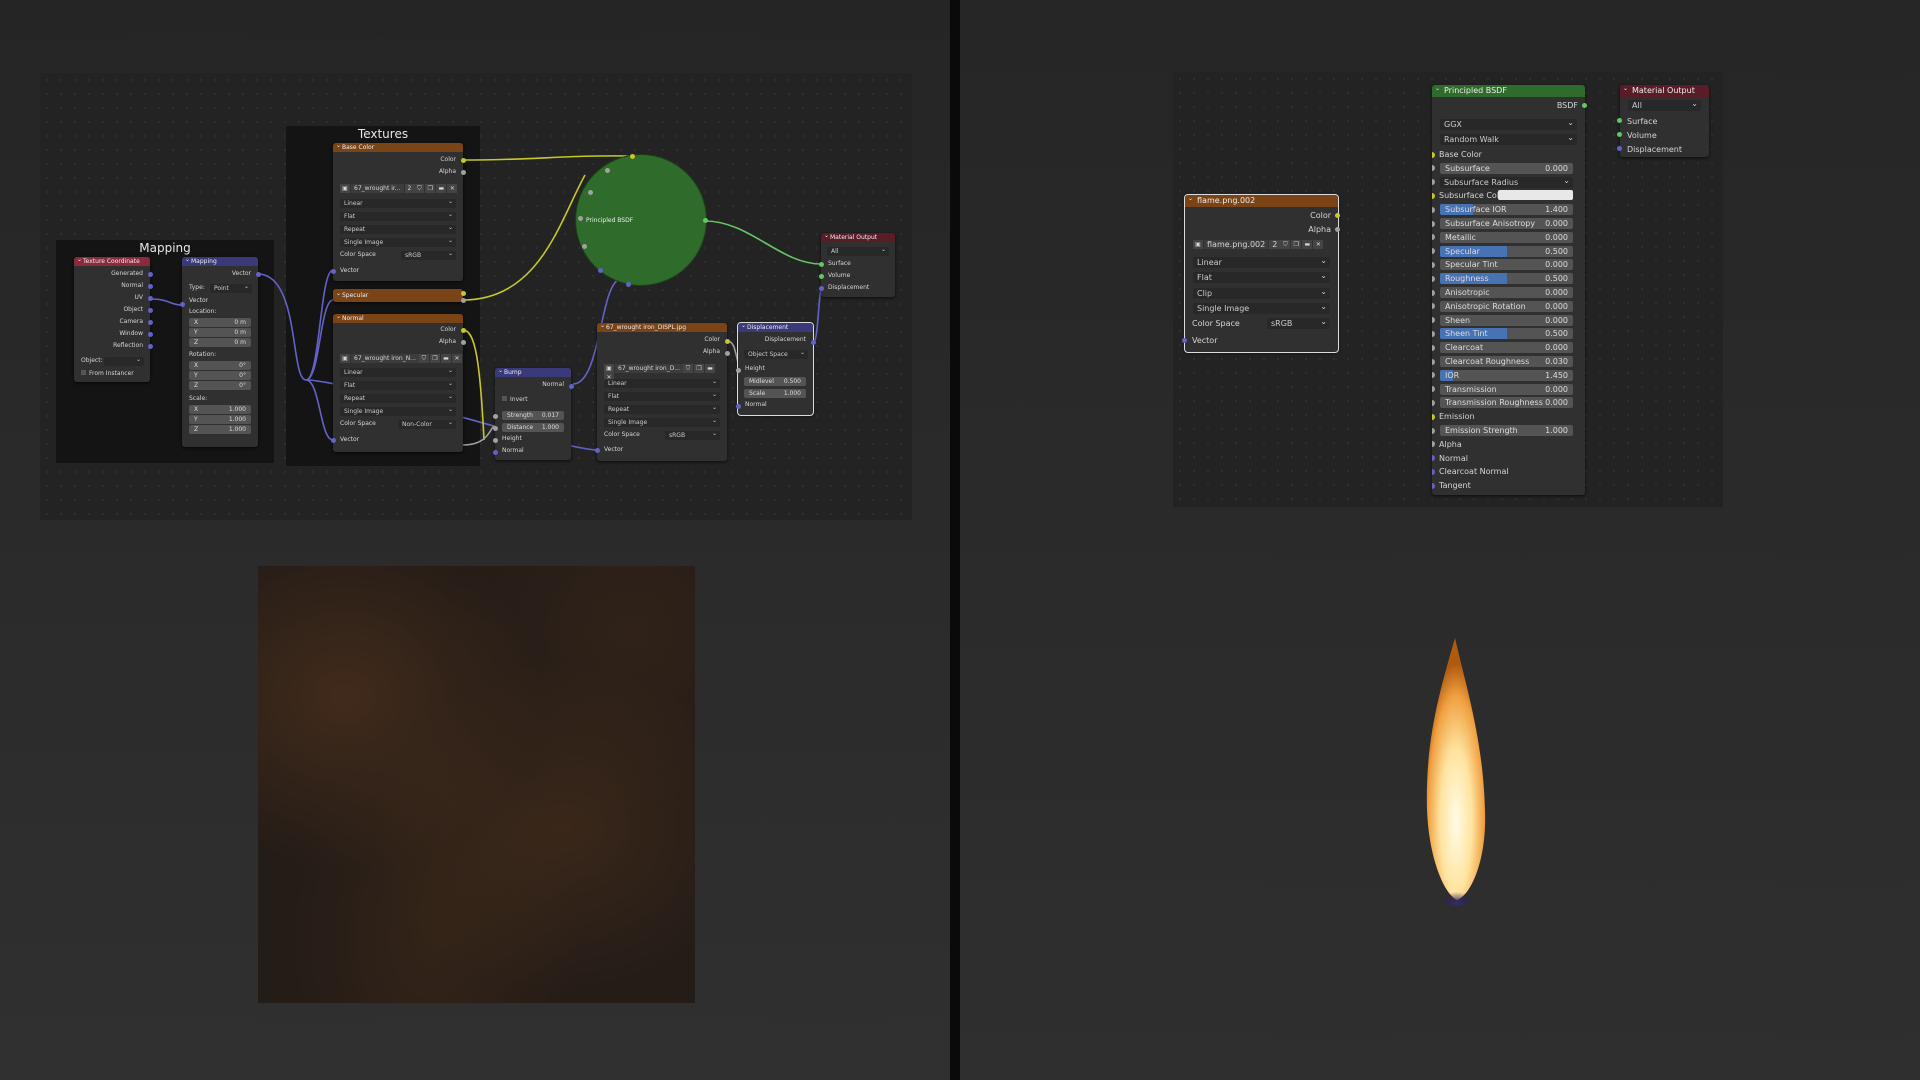 Image resolution: width=1920 pixels, height=1080 pixels. What do you see at coordinates (1584, 105) in the screenshot?
I see `principled-socket-bsdf` at bounding box center [1584, 105].